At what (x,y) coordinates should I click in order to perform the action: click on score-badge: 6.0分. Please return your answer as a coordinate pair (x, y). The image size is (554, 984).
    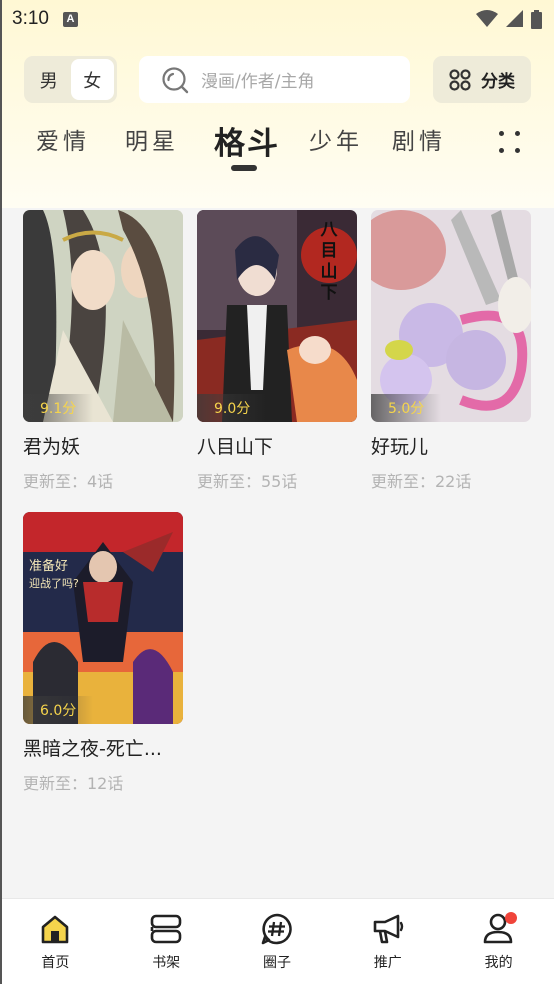
    Looking at the image, I should click on (58, 710).